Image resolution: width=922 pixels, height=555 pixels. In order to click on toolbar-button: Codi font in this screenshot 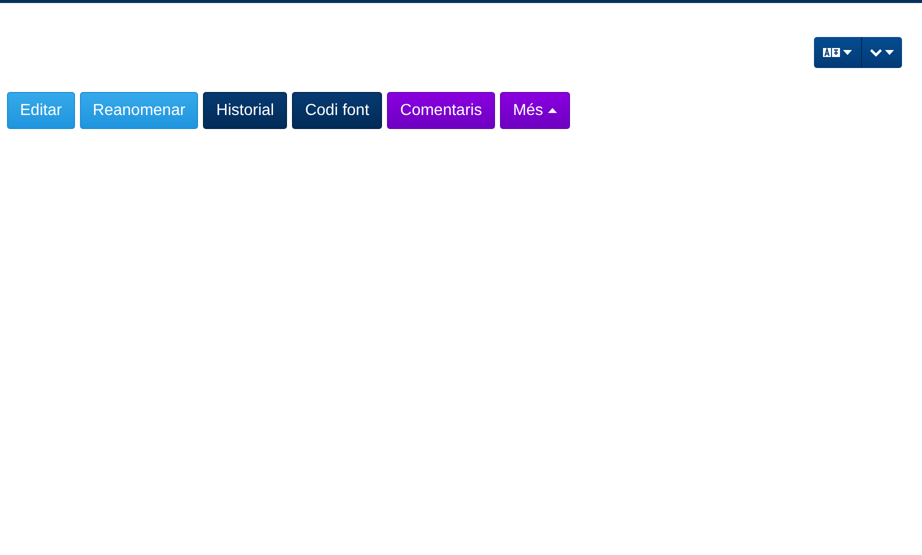, I will do `click(337, 110)`.